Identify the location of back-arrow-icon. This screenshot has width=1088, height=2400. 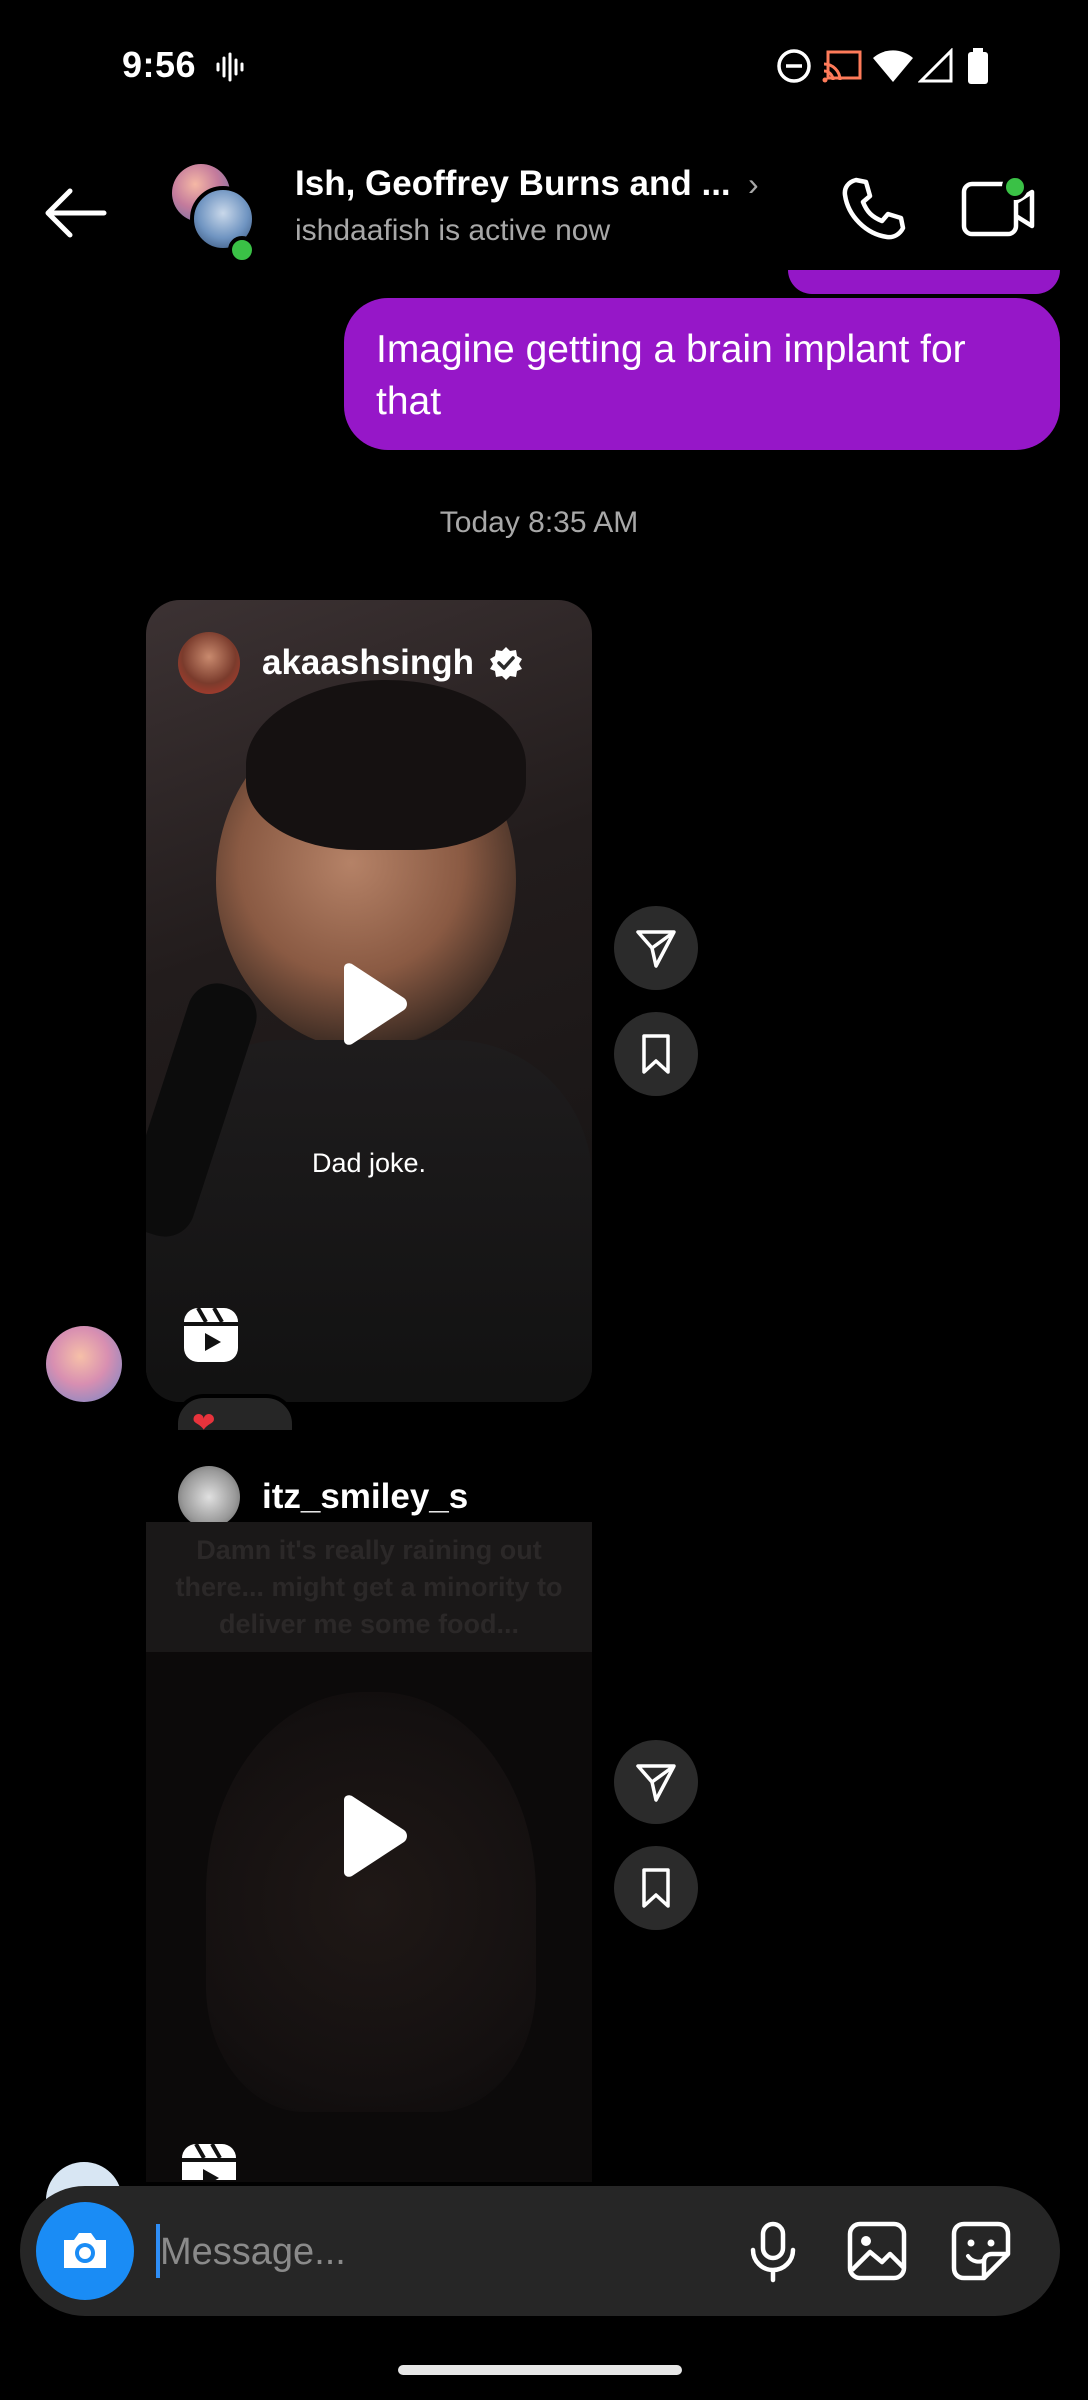
(75, 213).